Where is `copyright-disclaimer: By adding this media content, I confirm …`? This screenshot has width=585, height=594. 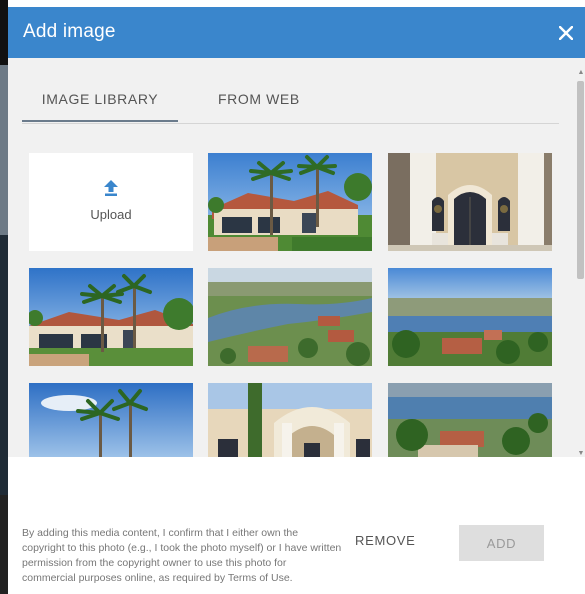
copyright-disclaimer: By adding this media content, I confirm … is located at coordinates (182, 555).